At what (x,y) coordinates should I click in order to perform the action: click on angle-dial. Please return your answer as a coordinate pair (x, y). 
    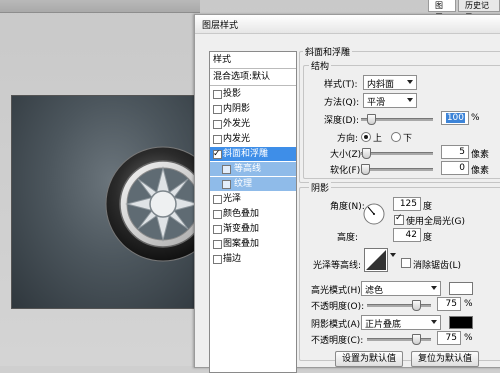
    Looking at the image, I should click on (374, 214).